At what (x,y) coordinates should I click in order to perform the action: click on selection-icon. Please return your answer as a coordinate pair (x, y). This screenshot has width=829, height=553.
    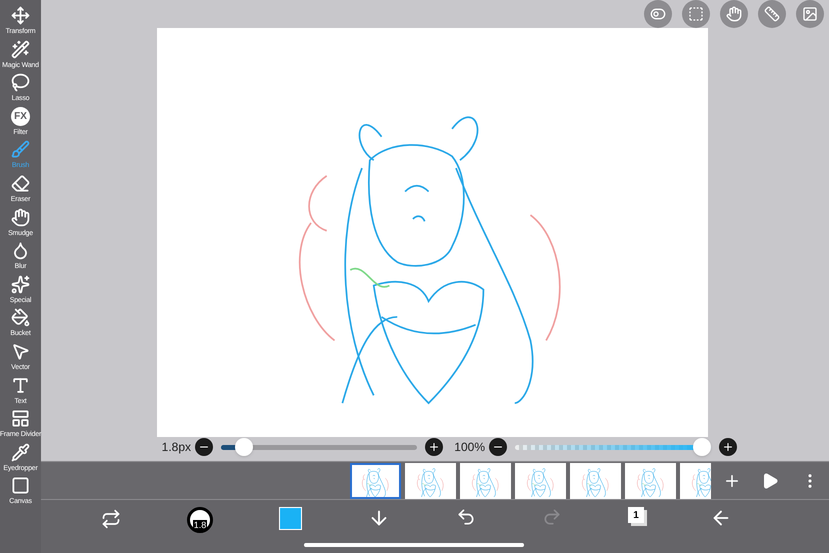
    Looking at the image, I should click on (696, 14).